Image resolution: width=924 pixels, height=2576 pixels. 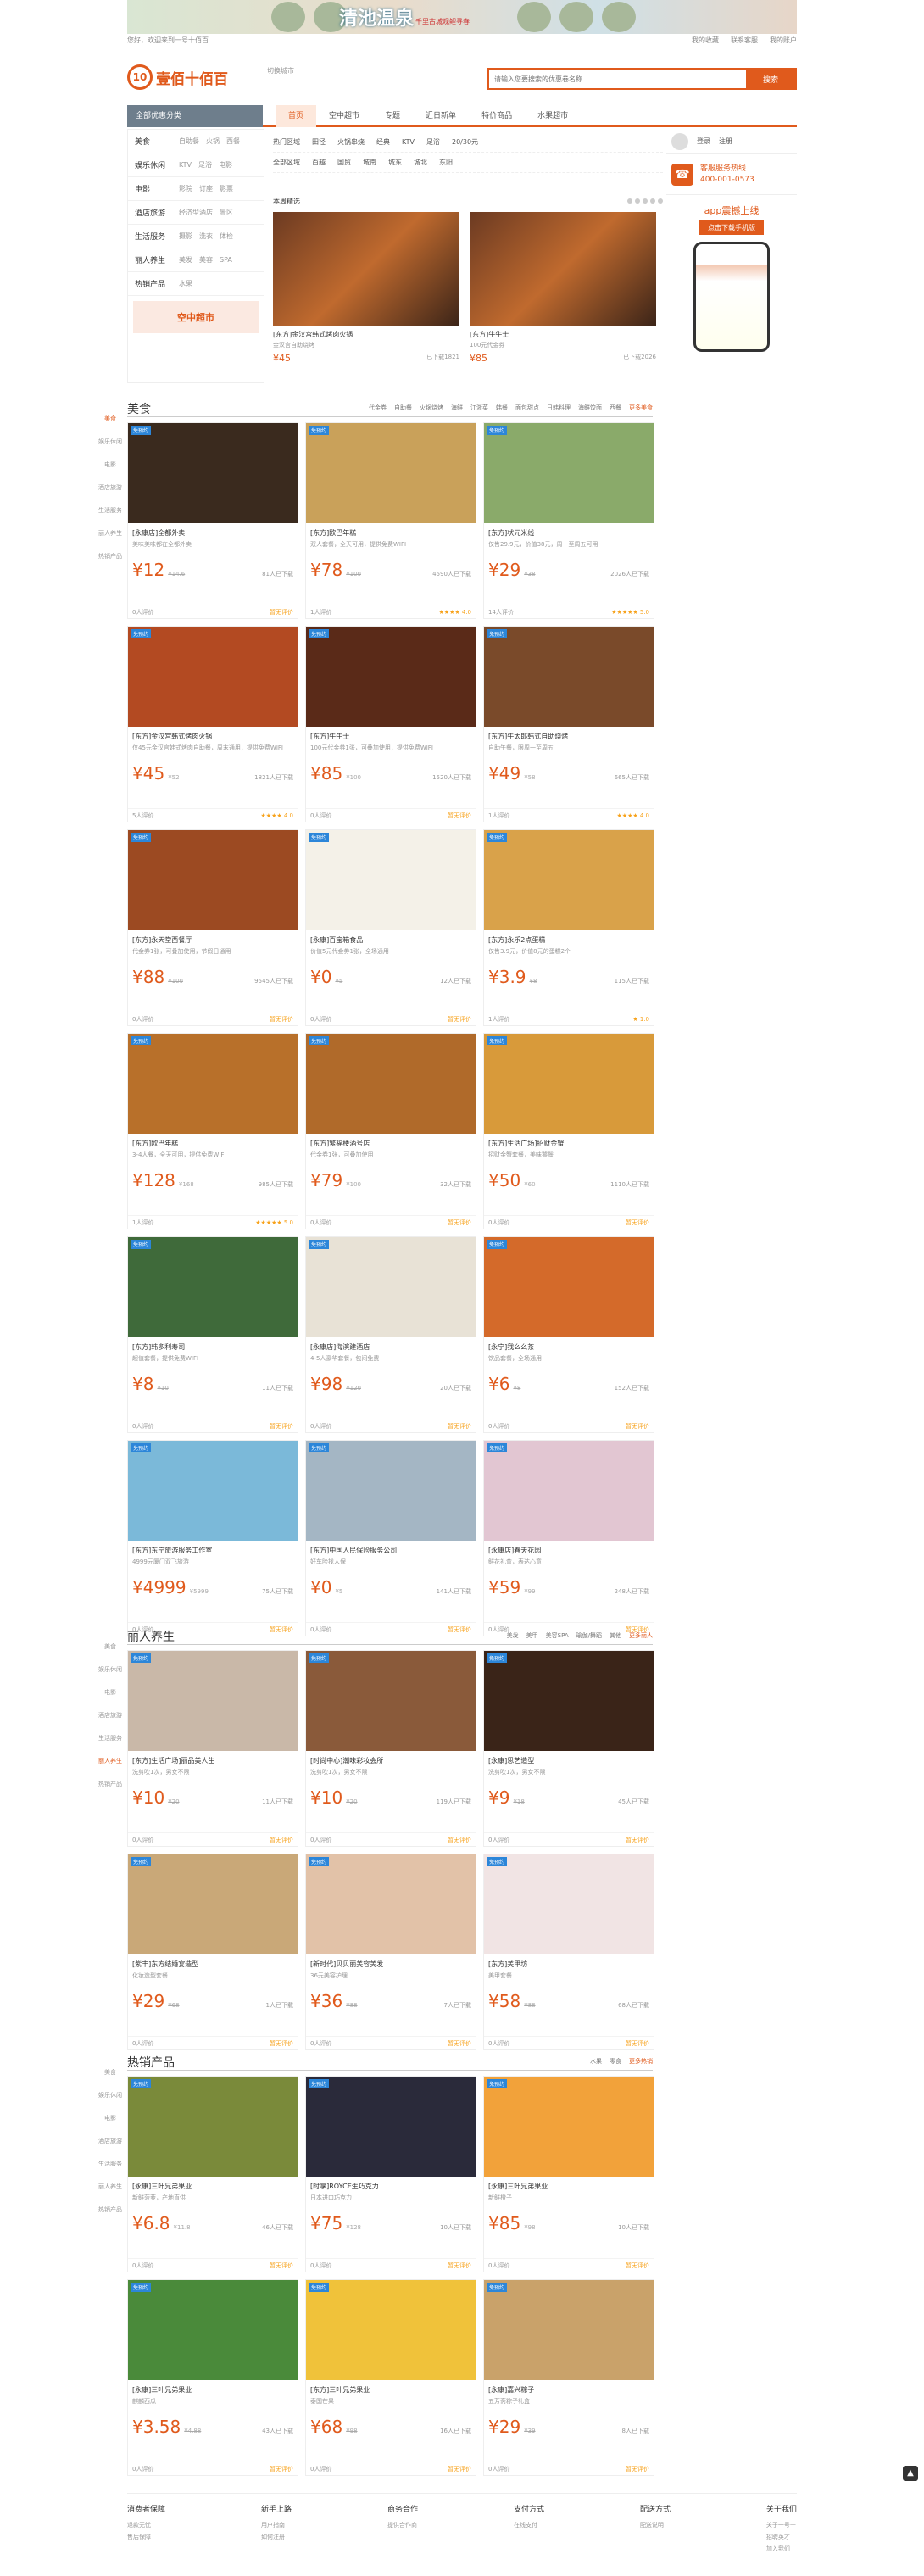 What do you see at coordinates (110, 1761) in the screenshot?
I see `floor-nav-item: 丽人养生` at bounding box center [110, 1761].